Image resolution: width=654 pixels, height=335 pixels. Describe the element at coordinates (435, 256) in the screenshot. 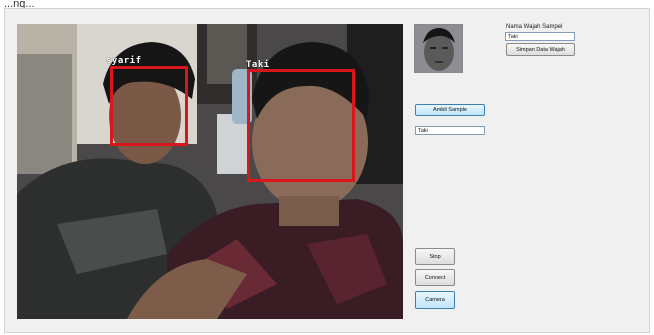

I see `stop-button: Stop` at that location.